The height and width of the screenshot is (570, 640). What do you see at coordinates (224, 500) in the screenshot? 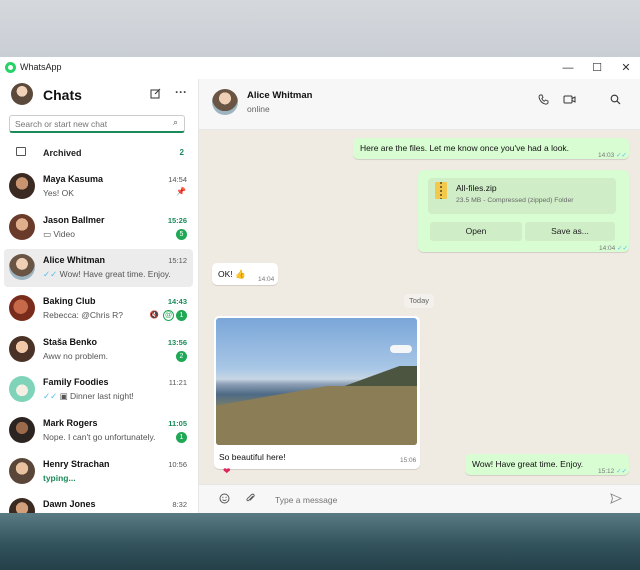
I see `emoji-button` at bounding box center [224, 500].